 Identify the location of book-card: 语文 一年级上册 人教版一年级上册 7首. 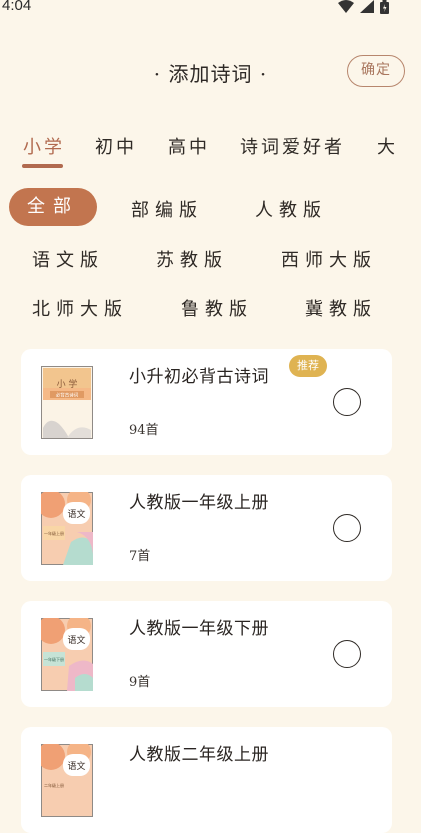
(206, 528).